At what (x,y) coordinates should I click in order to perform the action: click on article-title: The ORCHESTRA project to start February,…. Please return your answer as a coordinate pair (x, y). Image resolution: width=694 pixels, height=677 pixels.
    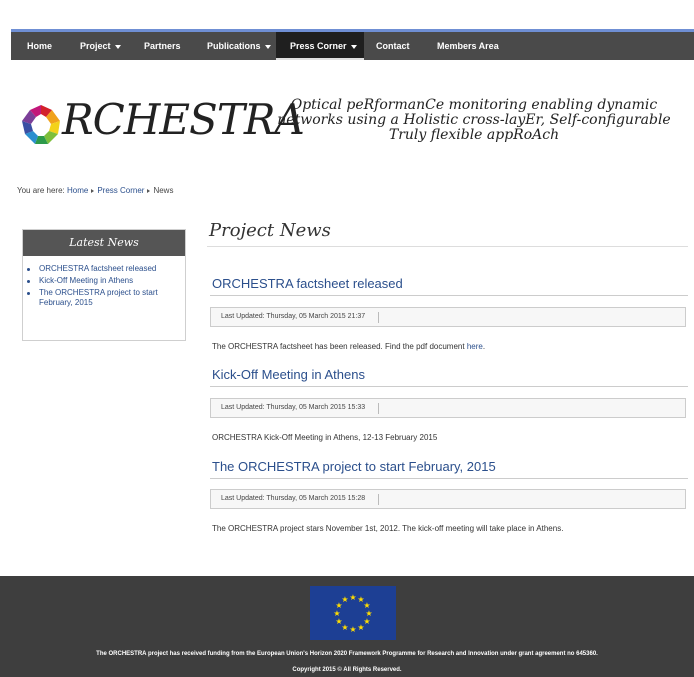
    Looking at the image, I should click on (354, 466).